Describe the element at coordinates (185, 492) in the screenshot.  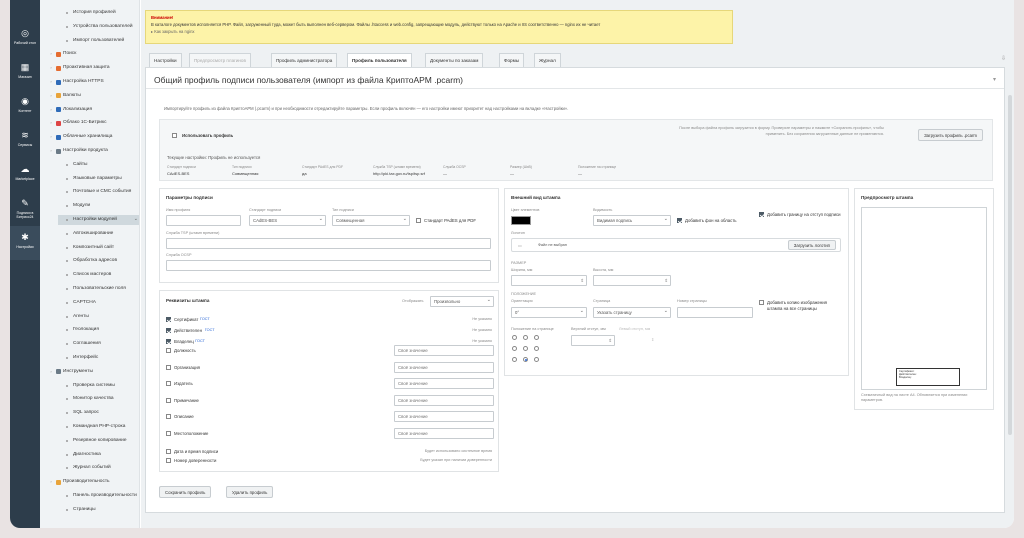
I see `save-profile-button: Сохранить профиль` at that location.